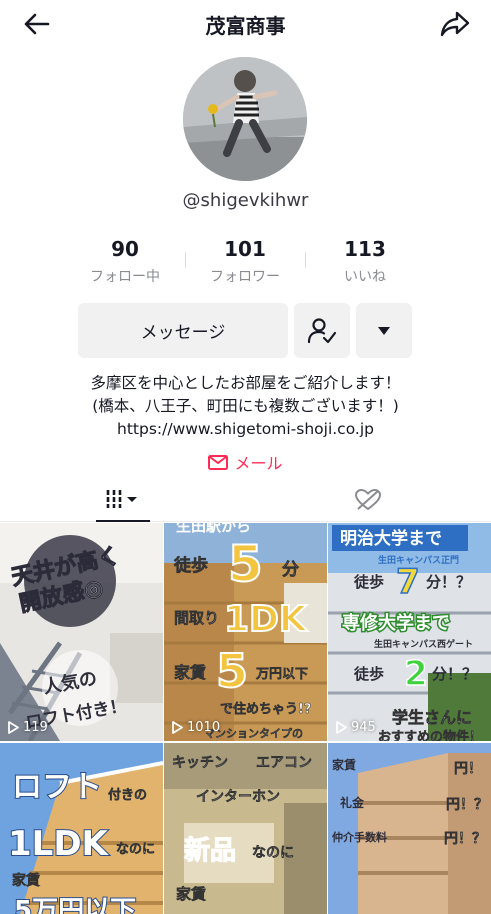 Image resolution: width=491 pixels, height=914 pixels. I want to click on cover-text: で住めちゃう!?, so click(265, 709).